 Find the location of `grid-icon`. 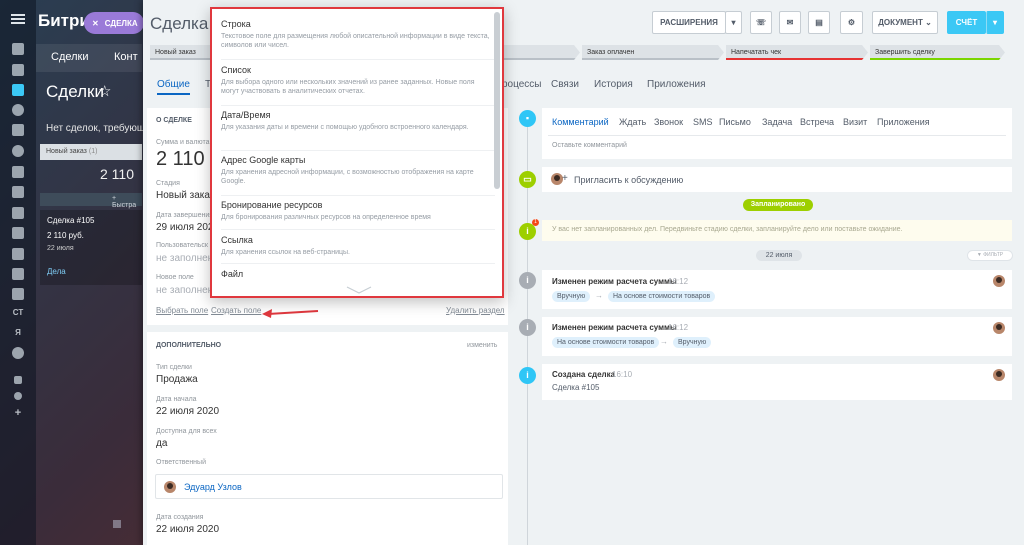

grid-icon is located at coordinates (18, 294).